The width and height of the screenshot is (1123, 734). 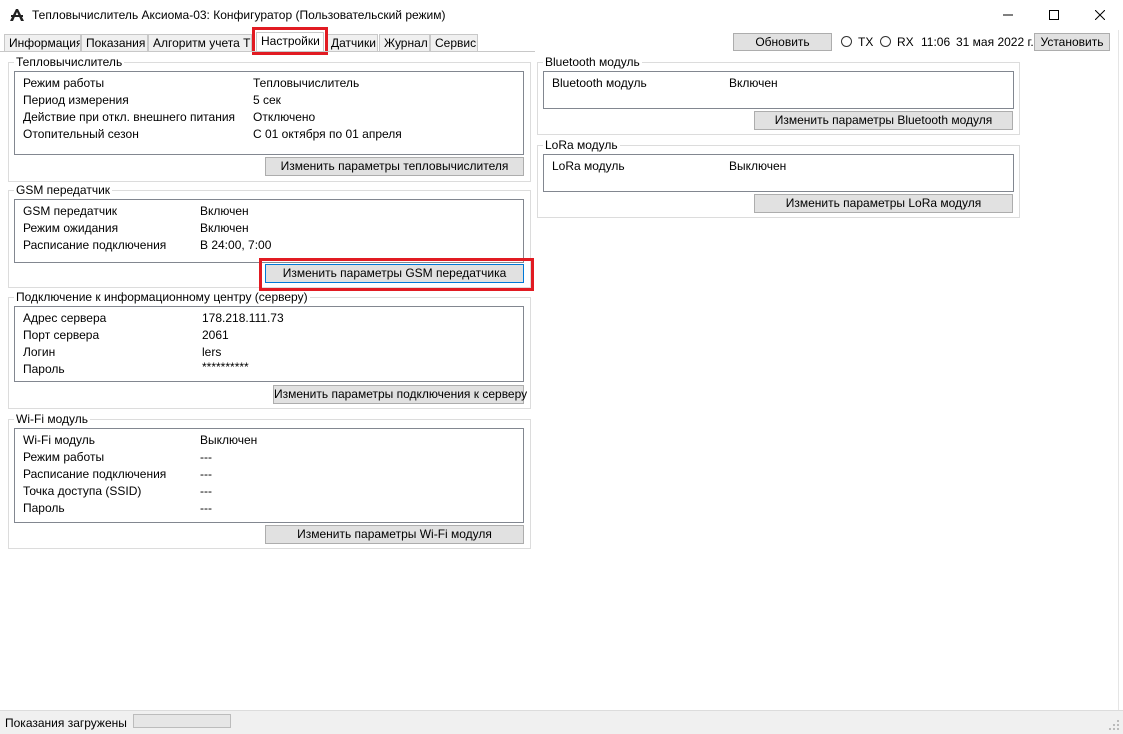 What do you see at coordinates (267, 100) in the screenshot?
I see `heat-value-period: 5 сек` at bounding box center [267, 100].